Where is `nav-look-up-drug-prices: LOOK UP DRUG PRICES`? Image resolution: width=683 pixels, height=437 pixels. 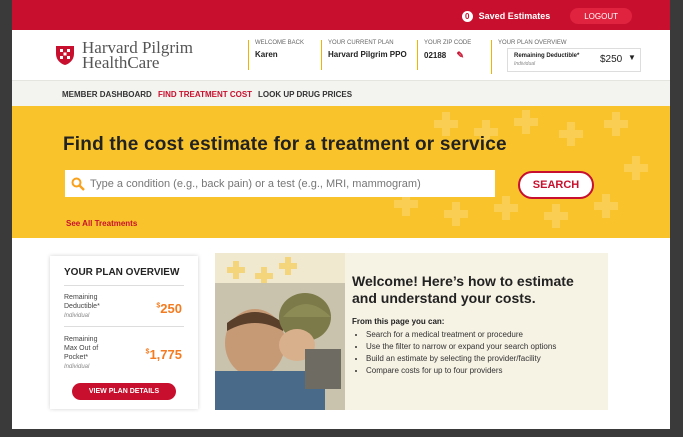 nav-look-up-drug-prices: LOOK UP DRUG PRICES is located at coordinates (305, 94).